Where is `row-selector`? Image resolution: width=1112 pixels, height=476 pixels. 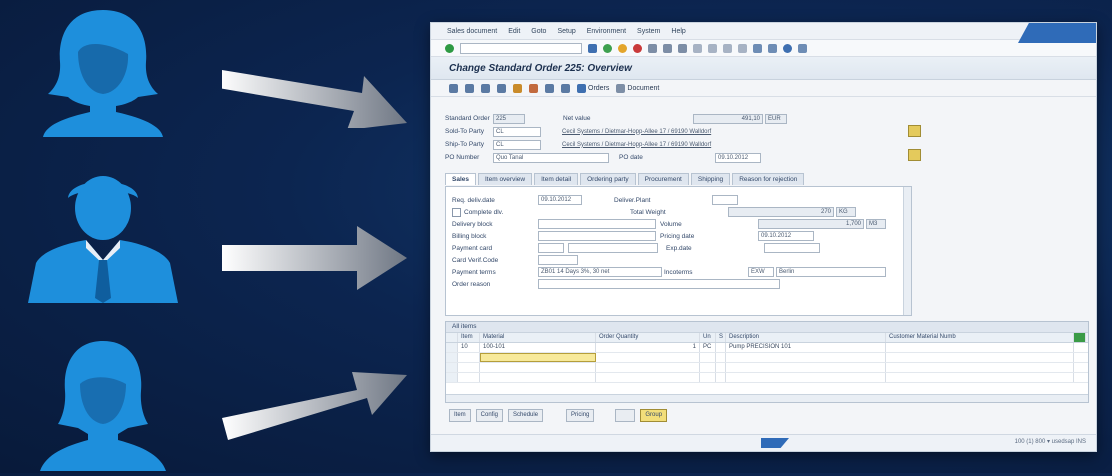
row-selector is located at coordinates (452, 347).